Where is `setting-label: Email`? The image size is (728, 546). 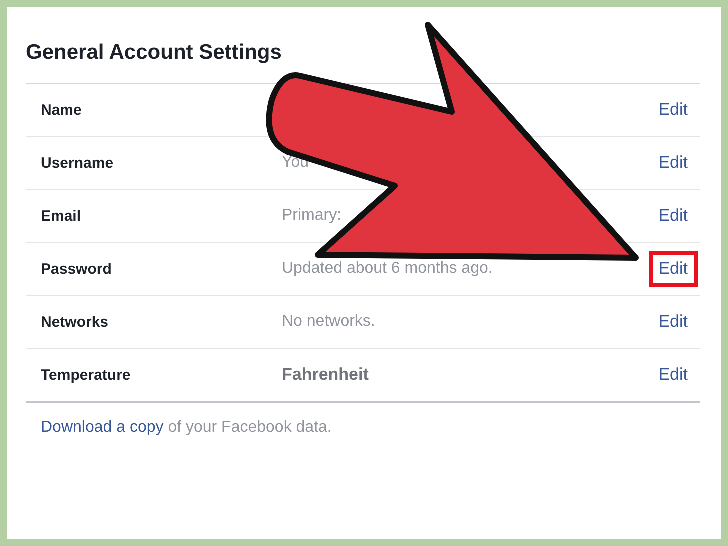 setting-label: Email is located at coordinates (61, 216).